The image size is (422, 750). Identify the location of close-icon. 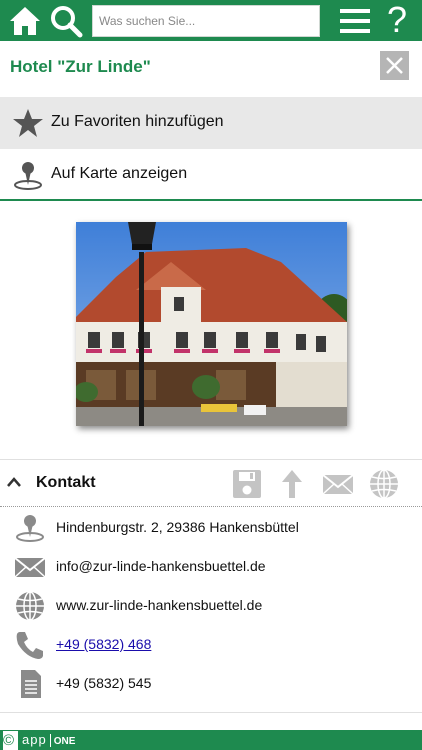
(394, 65).